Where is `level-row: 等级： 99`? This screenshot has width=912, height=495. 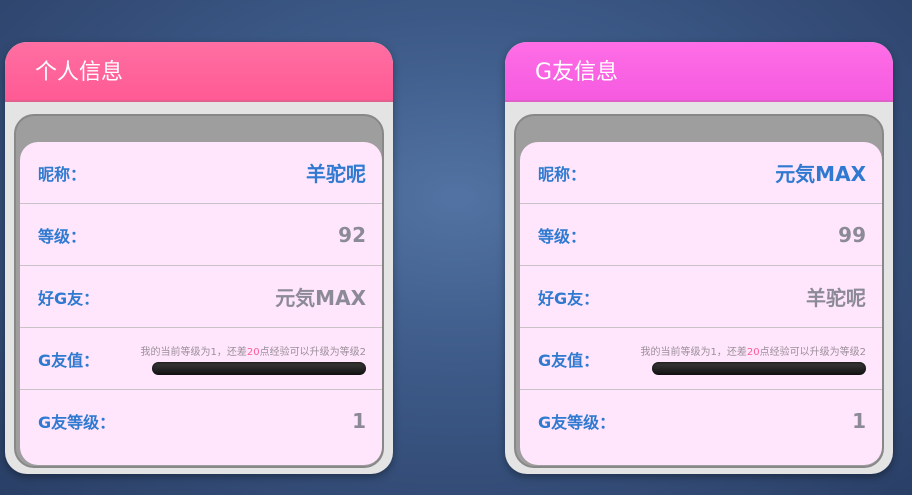
level-row: 等级： 99 is located at coordinates (701, 235).